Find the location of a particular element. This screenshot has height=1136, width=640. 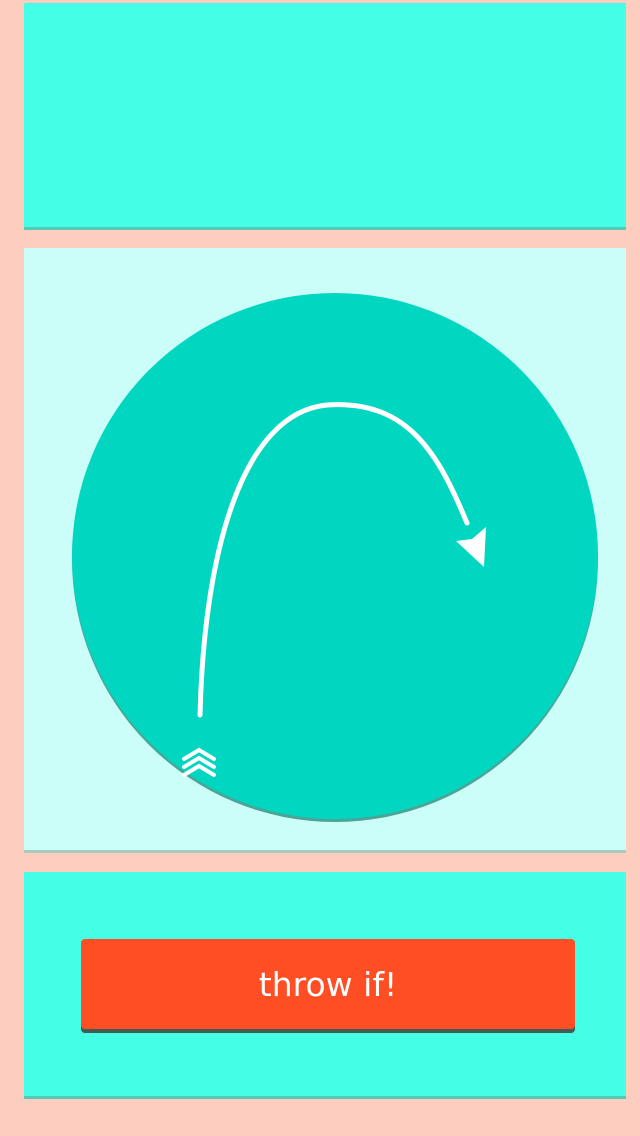

throw-button: throw if! is located at coordinates (328, 984).